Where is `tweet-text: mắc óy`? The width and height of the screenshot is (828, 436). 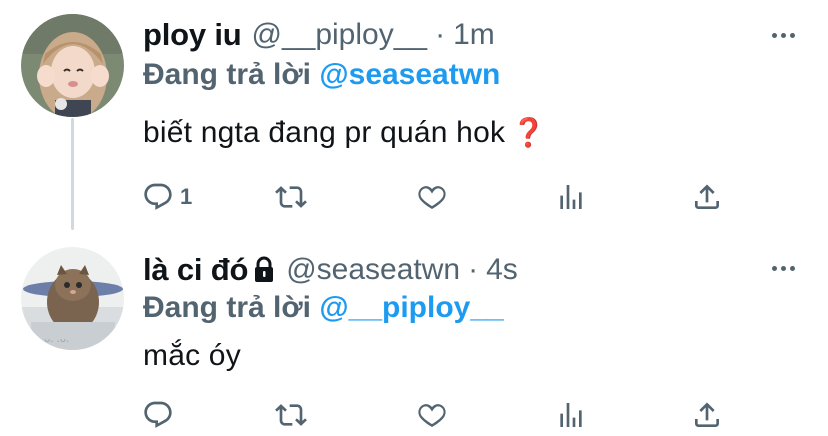
tweet-text: mắc óy is located at coordinates (192, 355).